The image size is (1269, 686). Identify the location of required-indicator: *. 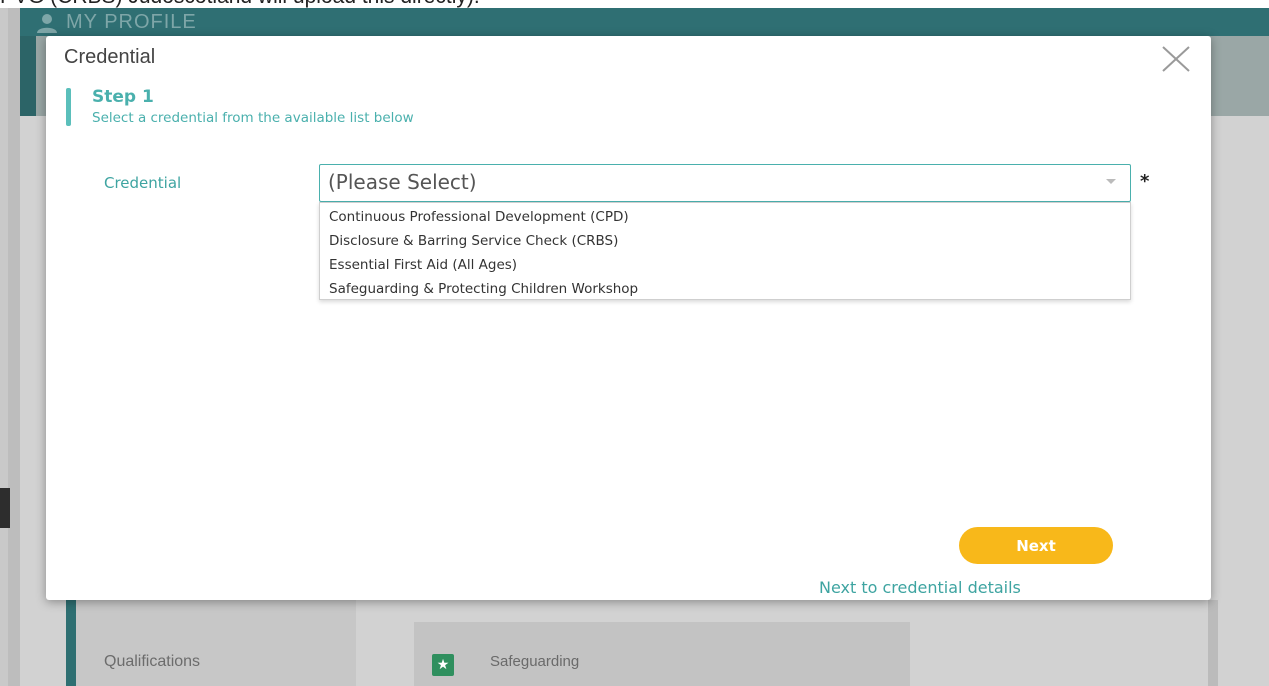
(1145, 181).